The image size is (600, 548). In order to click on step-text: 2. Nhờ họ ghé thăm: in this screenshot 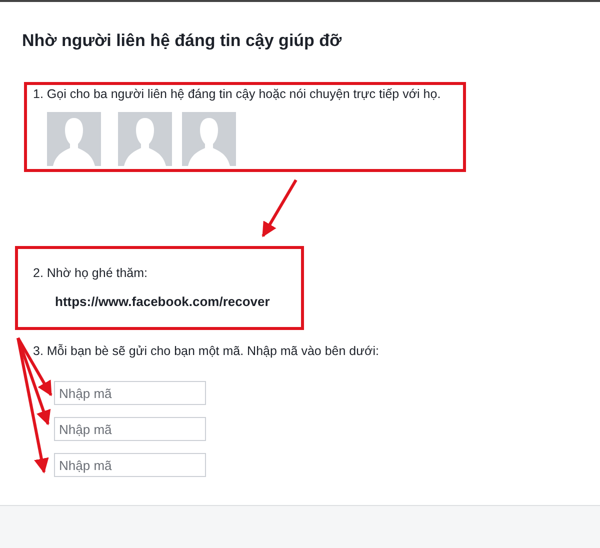, I will do `click(91, 273)`.